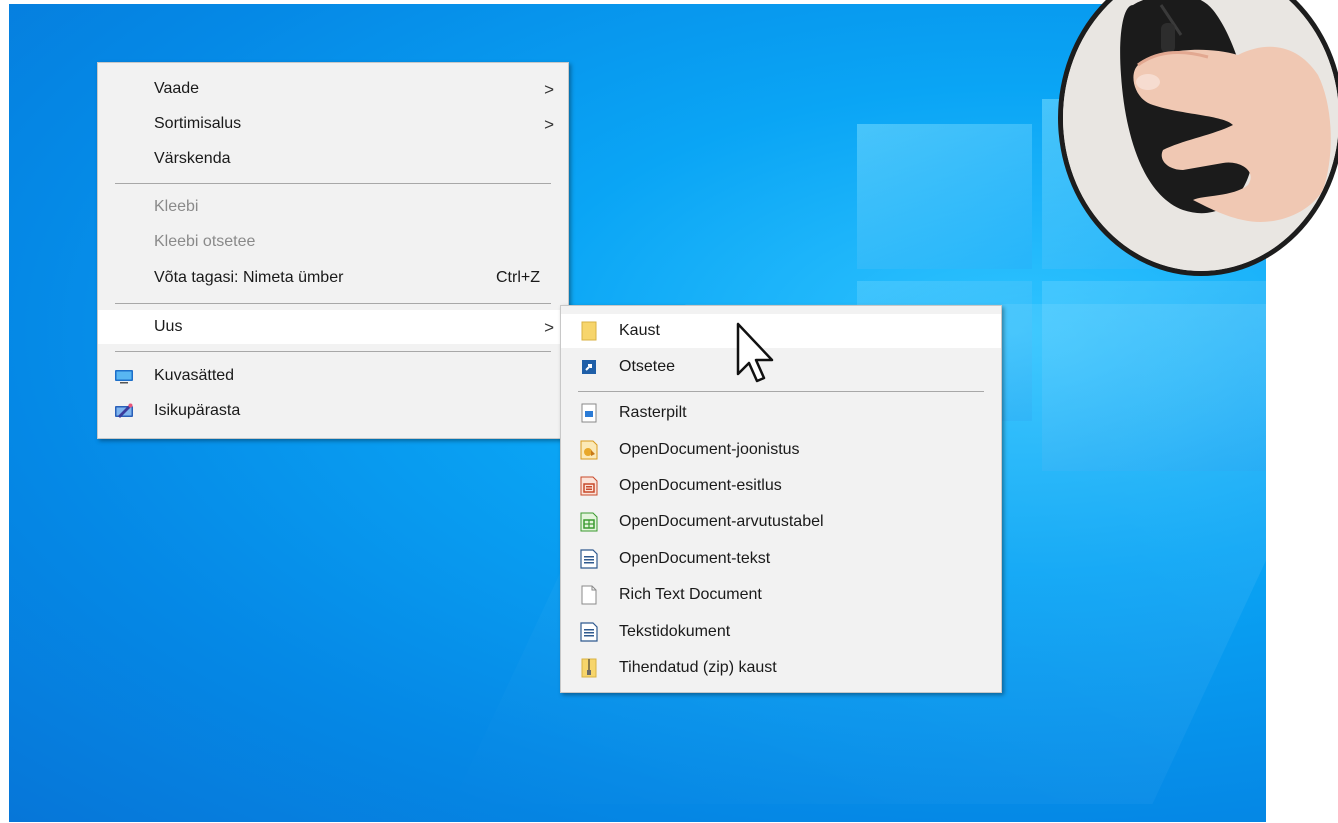 The image size is (1338, 823). What do you see at coordinates (781, 331) in the screenshot?
I see `submenu-item-folder: Kaust` at bounding box center [781, 331].